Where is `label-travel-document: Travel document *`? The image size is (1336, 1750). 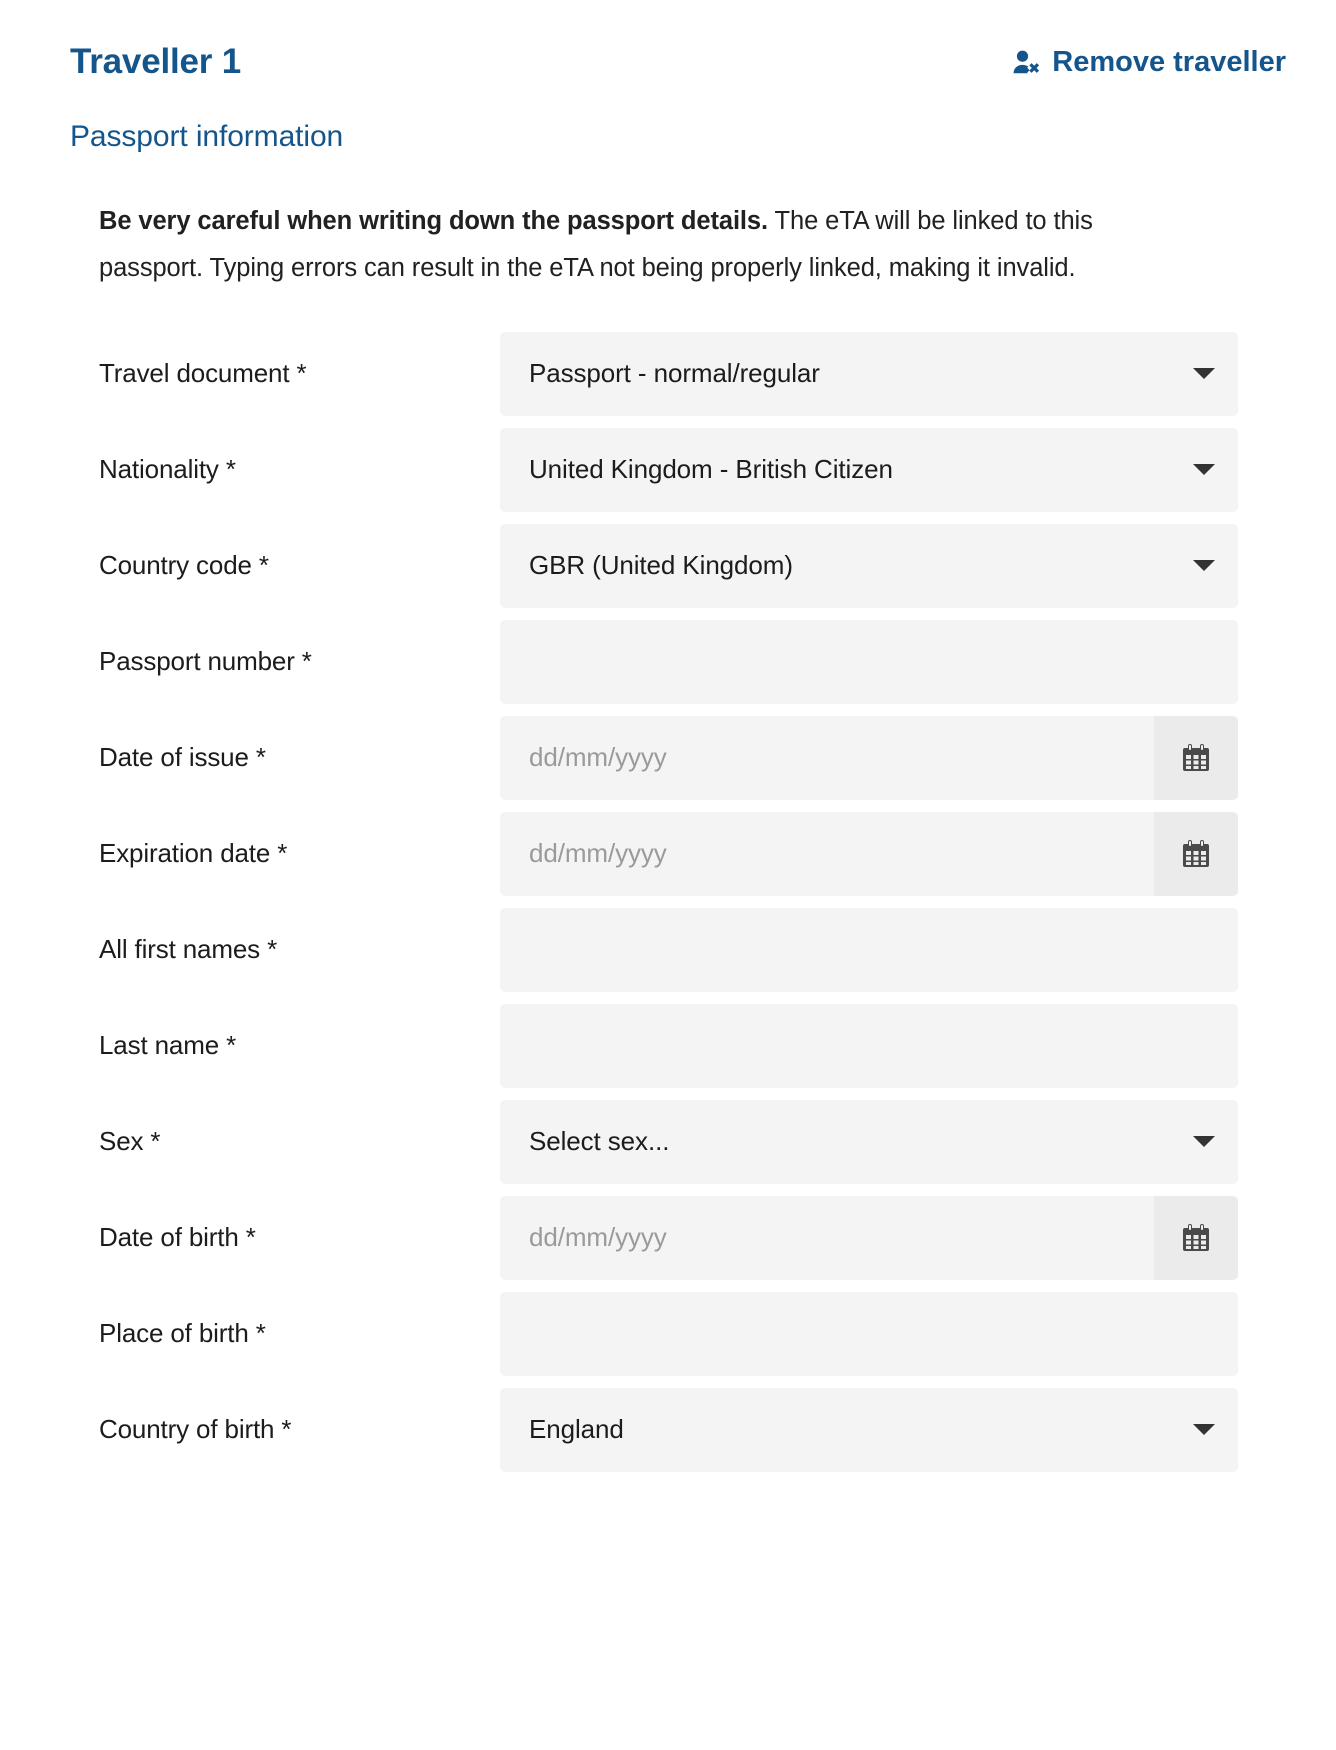
label-travel-document: Travel document * is located at coordinates (203, 373).